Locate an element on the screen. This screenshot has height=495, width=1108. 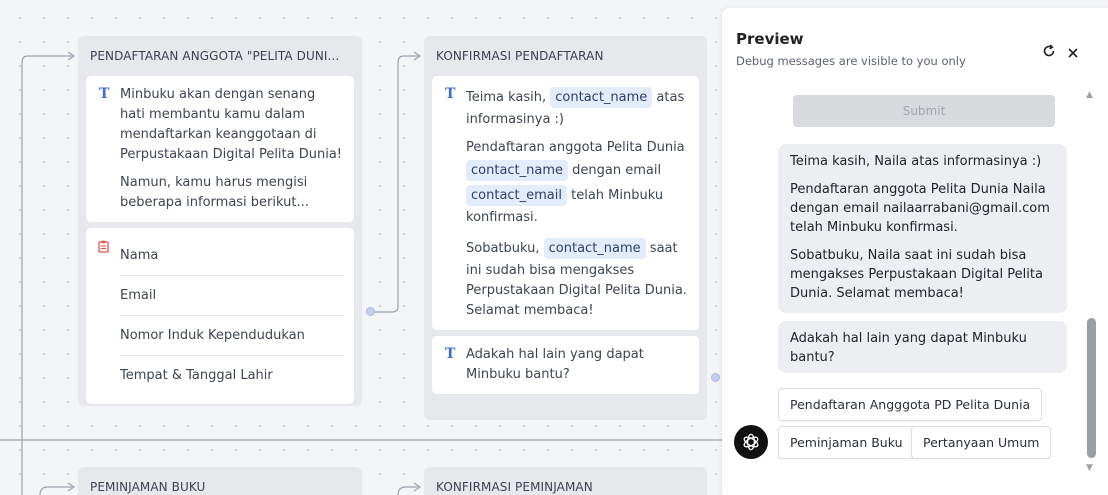
variable-chip: contact_email is located at coordinates (516, 195).